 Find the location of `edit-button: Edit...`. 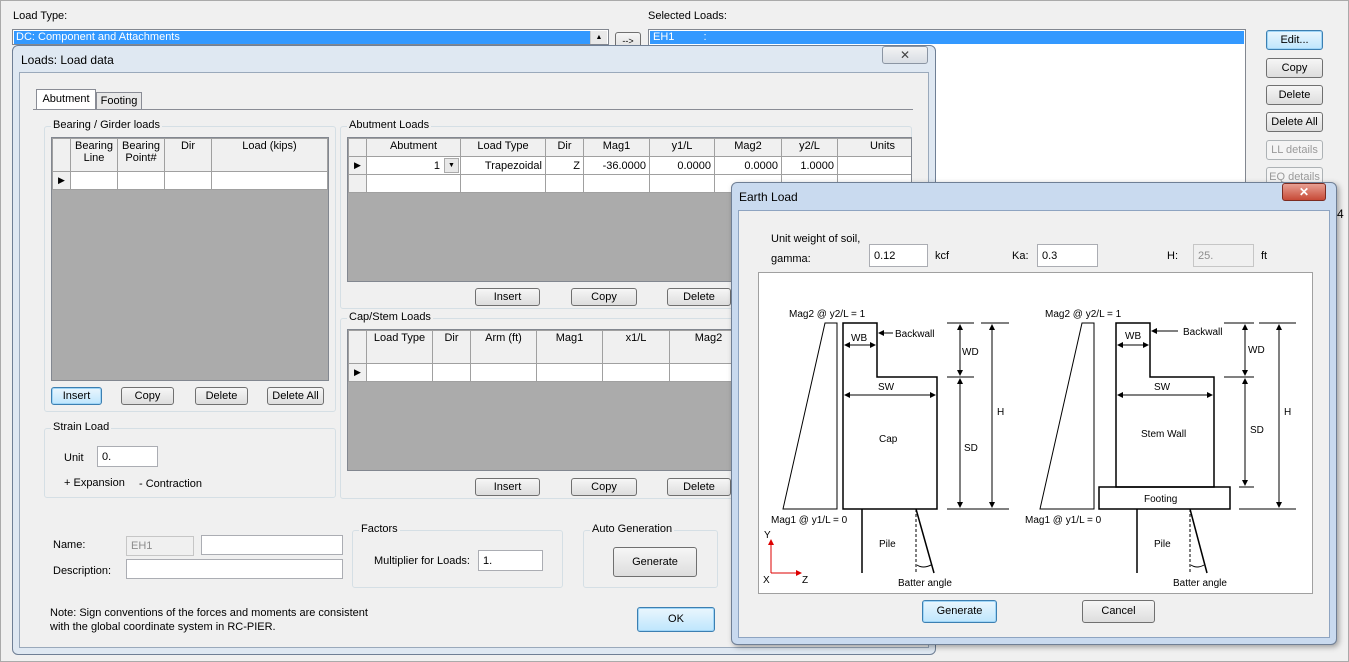

edit-button: Edit... is located at coordinates (1294, 40).